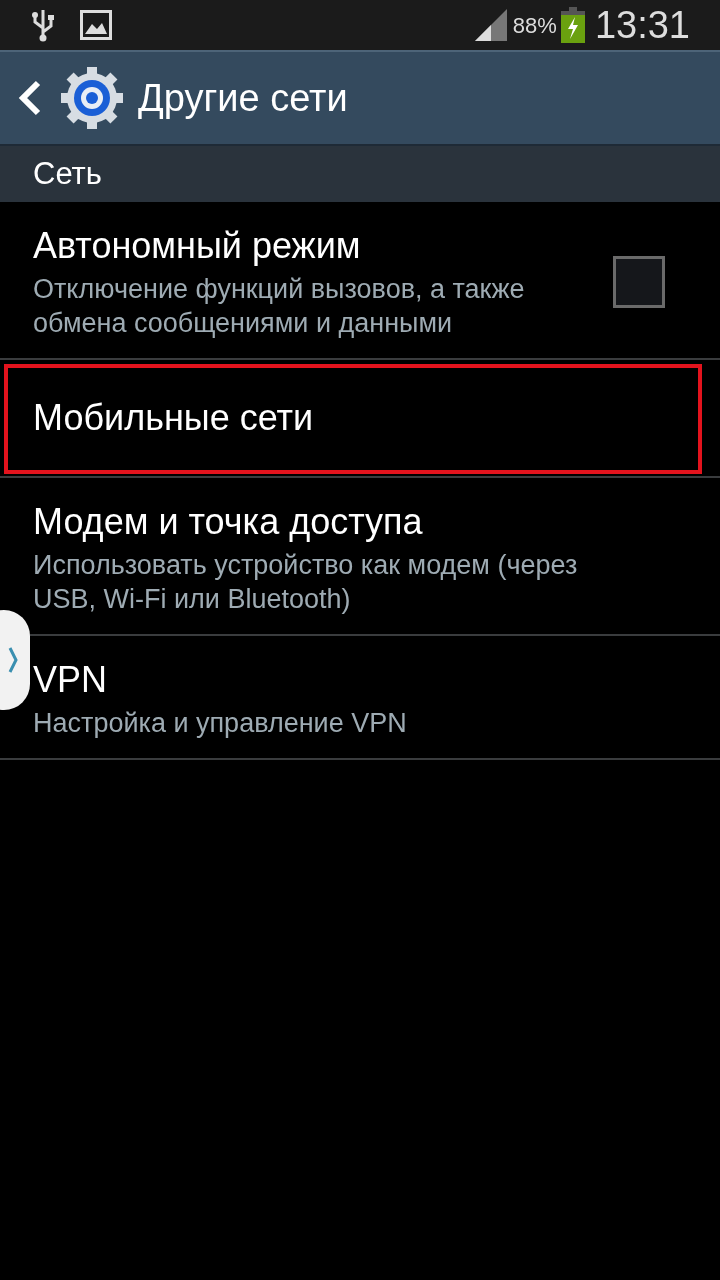 The image size is (720, 1280). What do you see at coordinates (43, 25) in the screenshot?
I see `usb-icon` at bounding box center [43, 25].